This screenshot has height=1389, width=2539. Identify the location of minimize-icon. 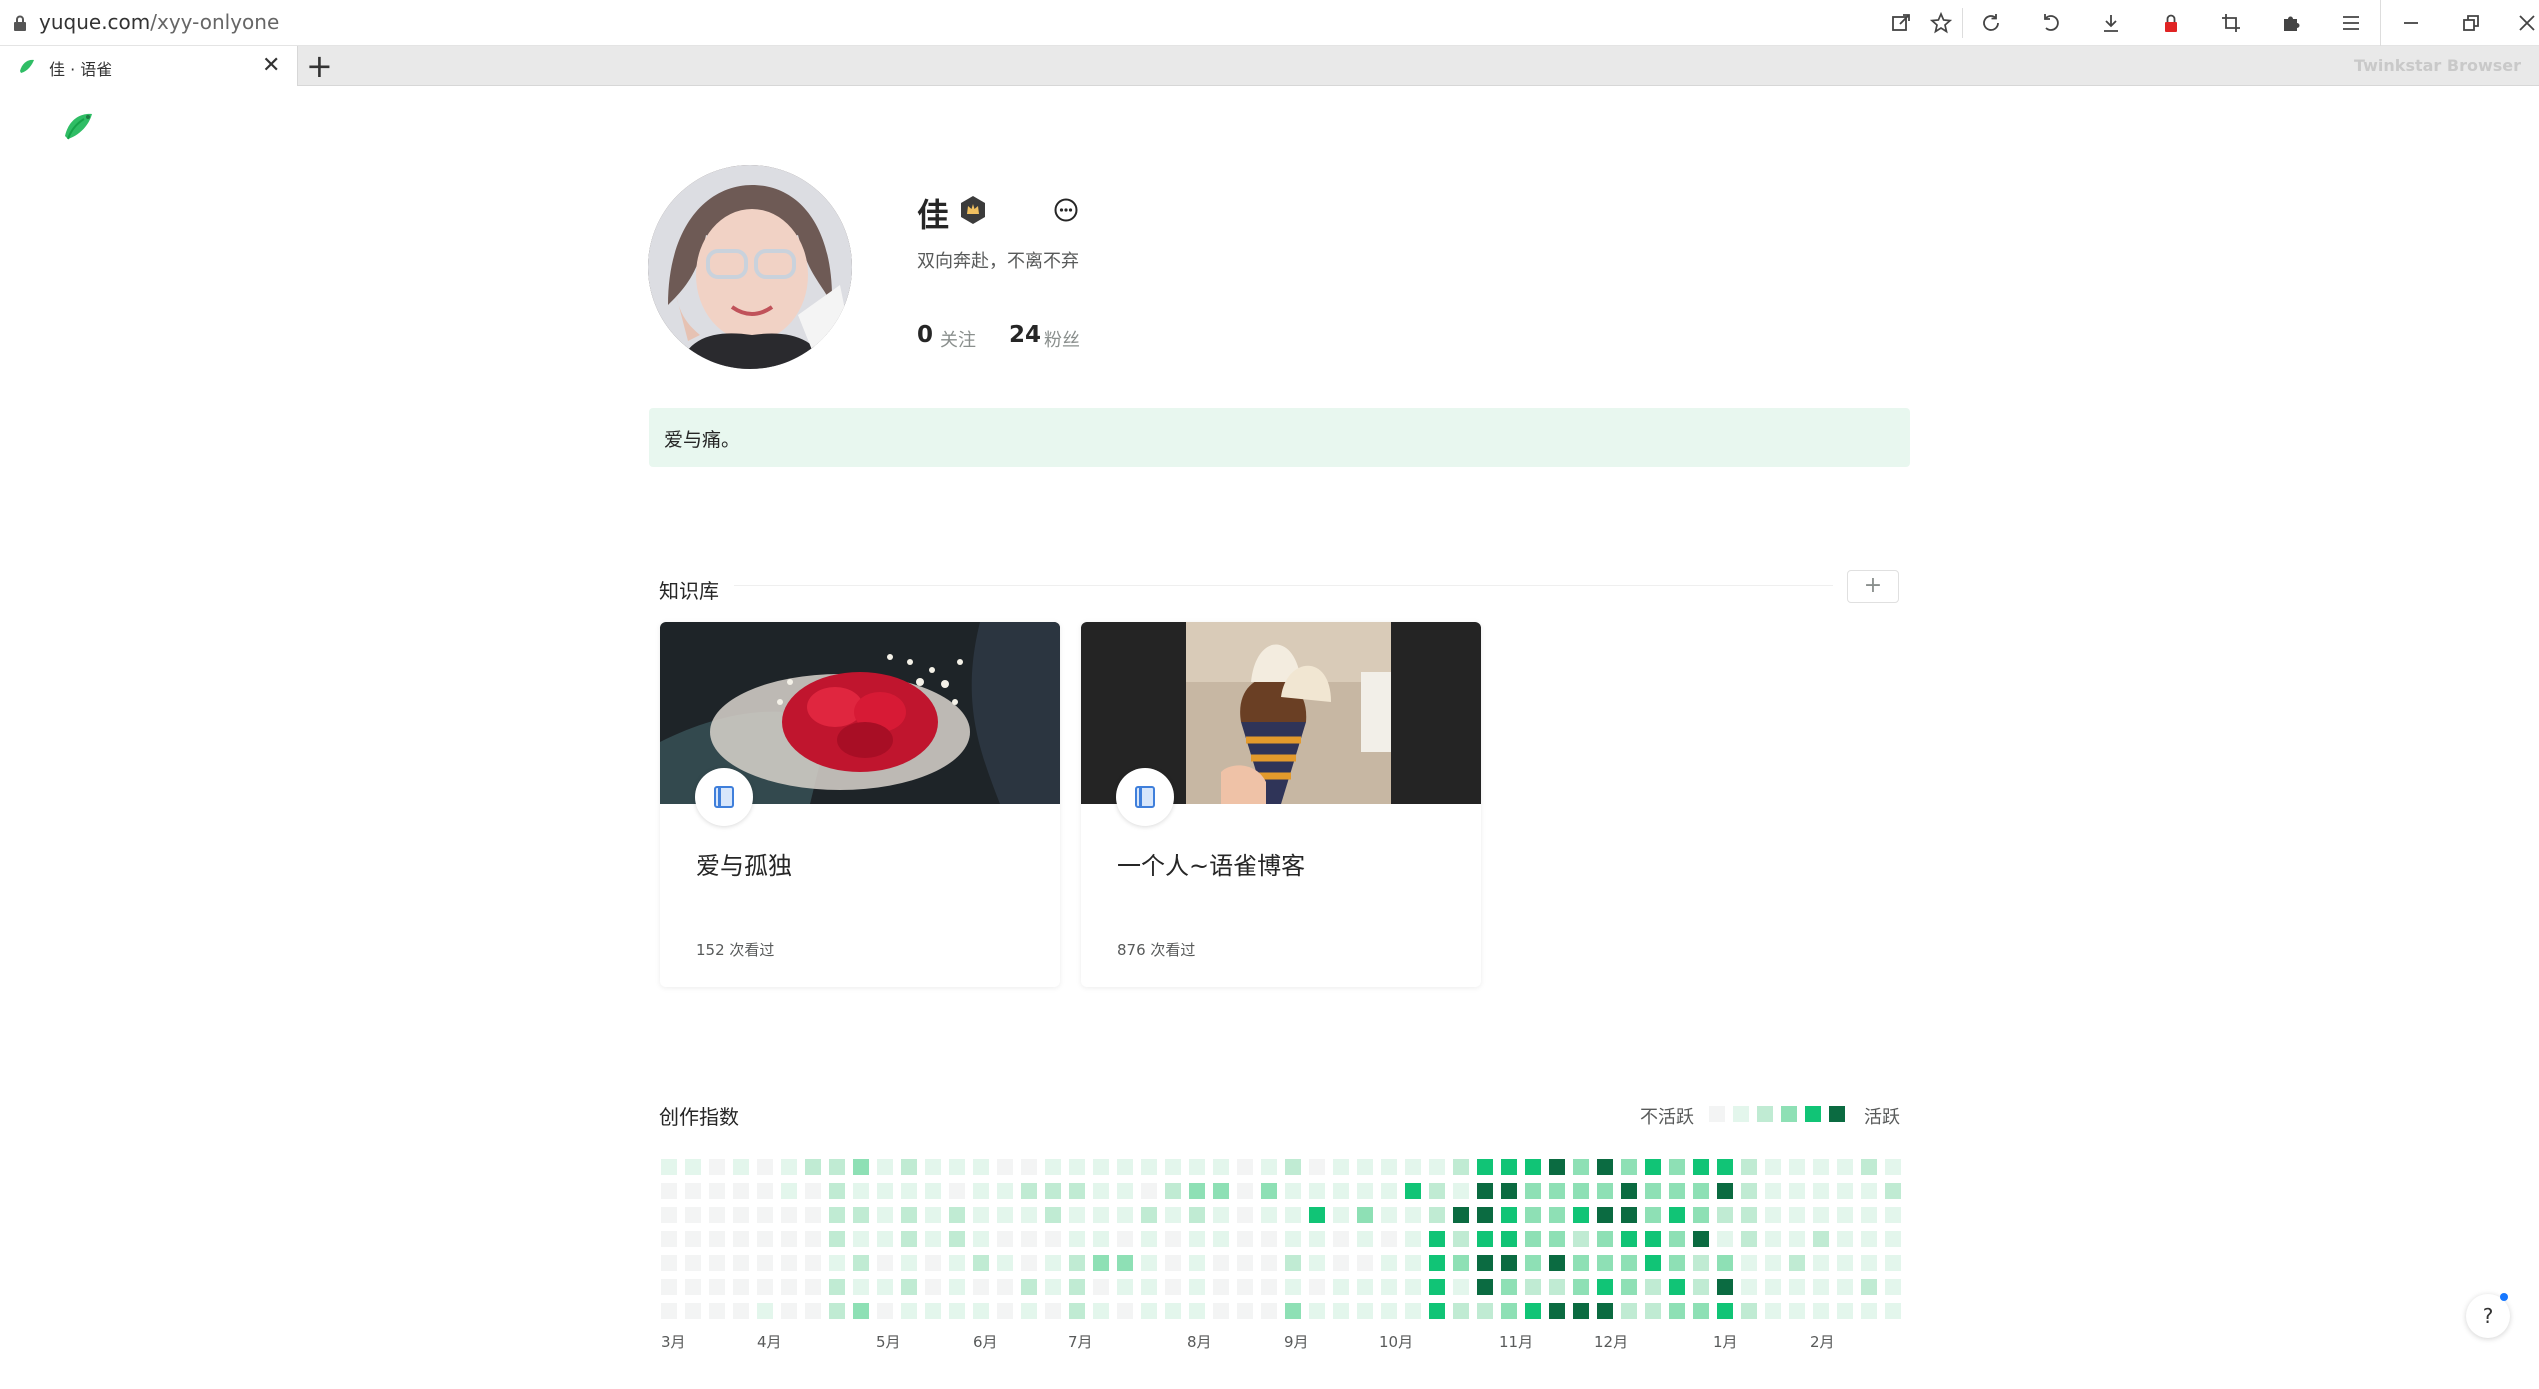
(2411, 23).